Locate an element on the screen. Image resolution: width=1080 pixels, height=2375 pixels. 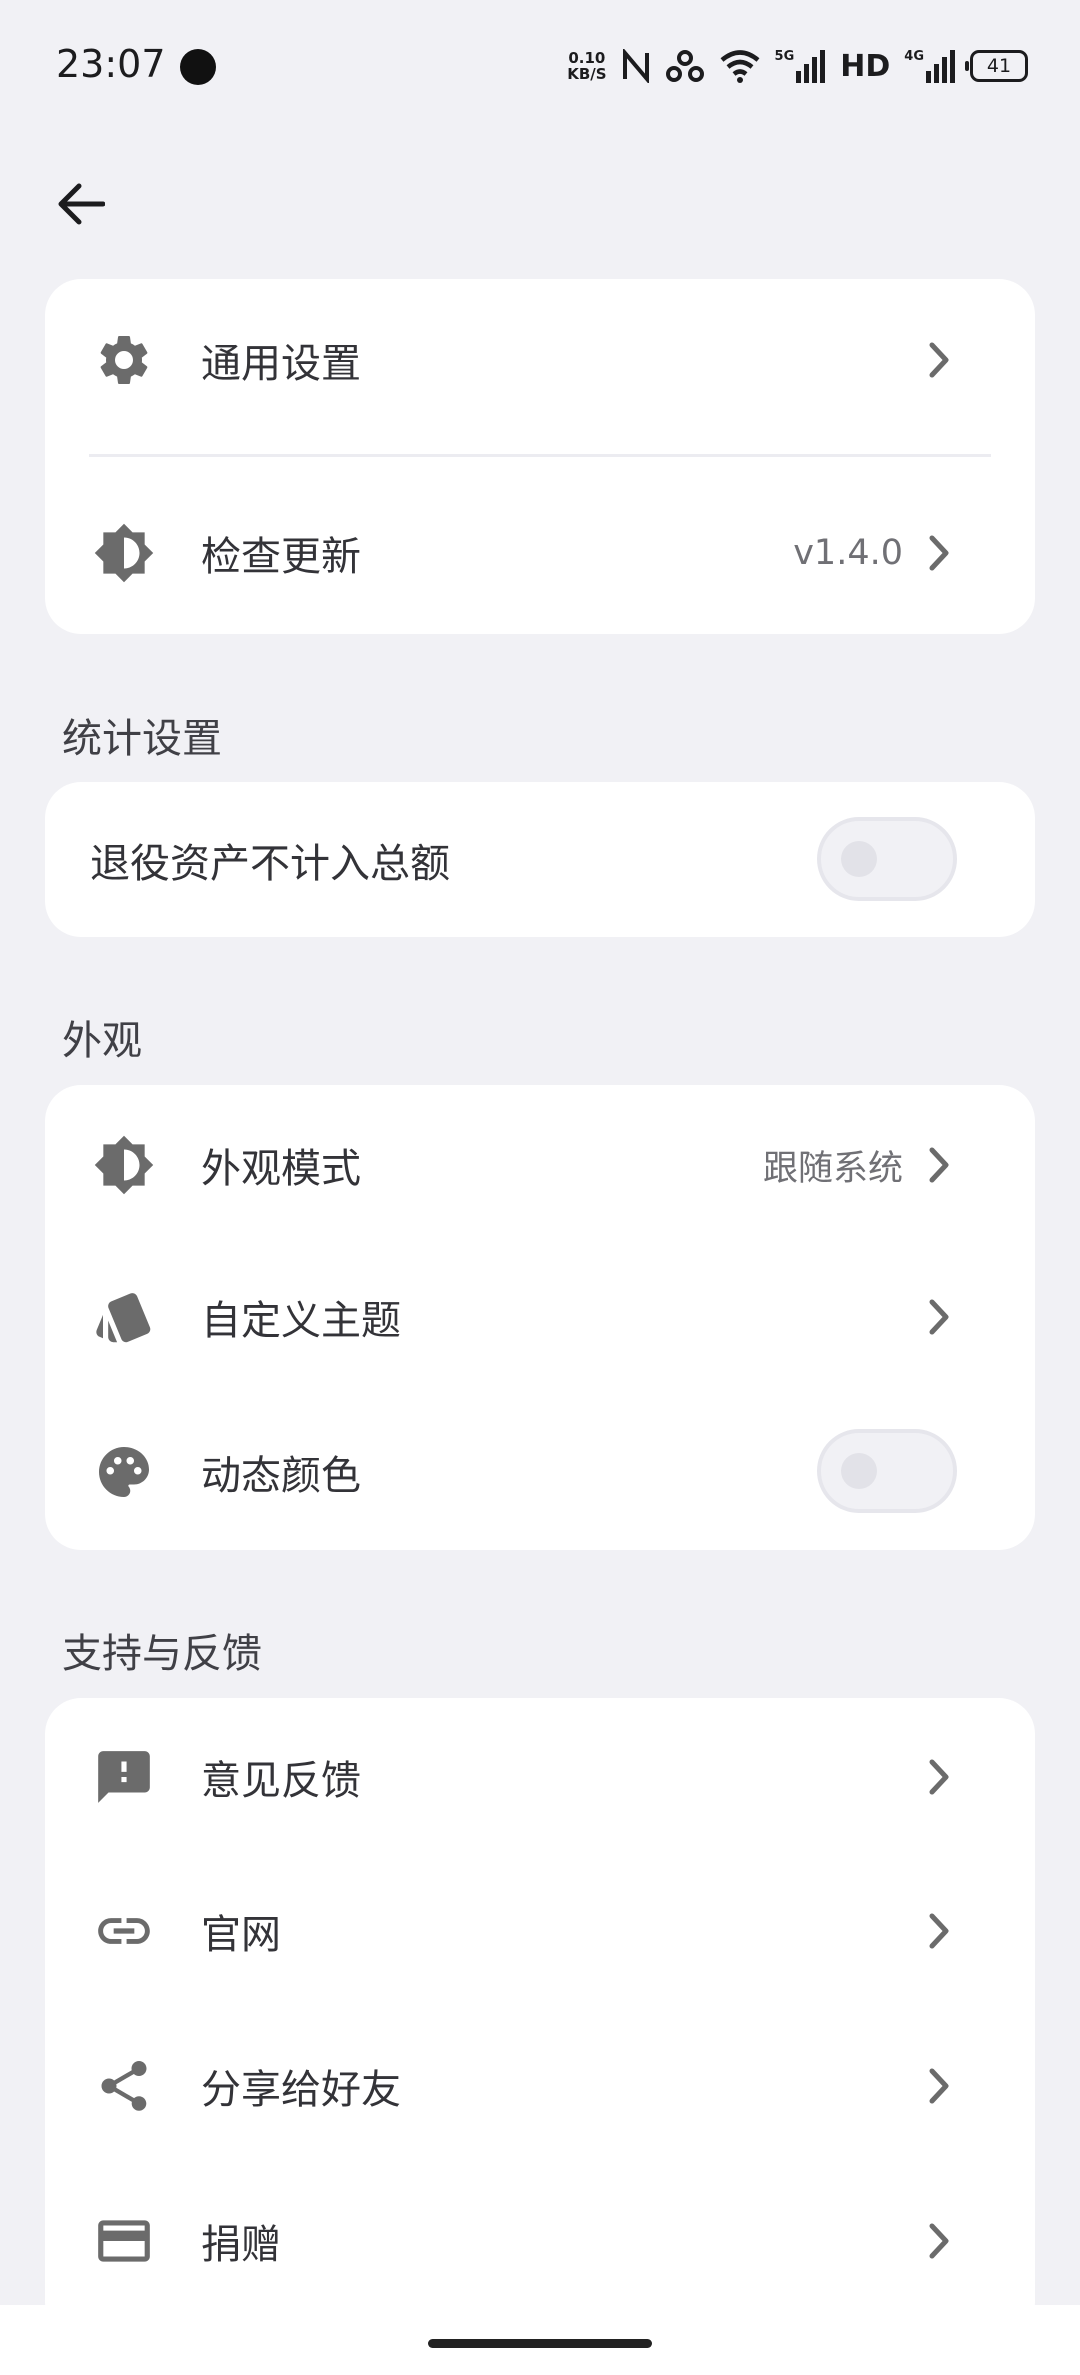
section-title-support: 支持与反馈 is located at coordinates (162, 1654).